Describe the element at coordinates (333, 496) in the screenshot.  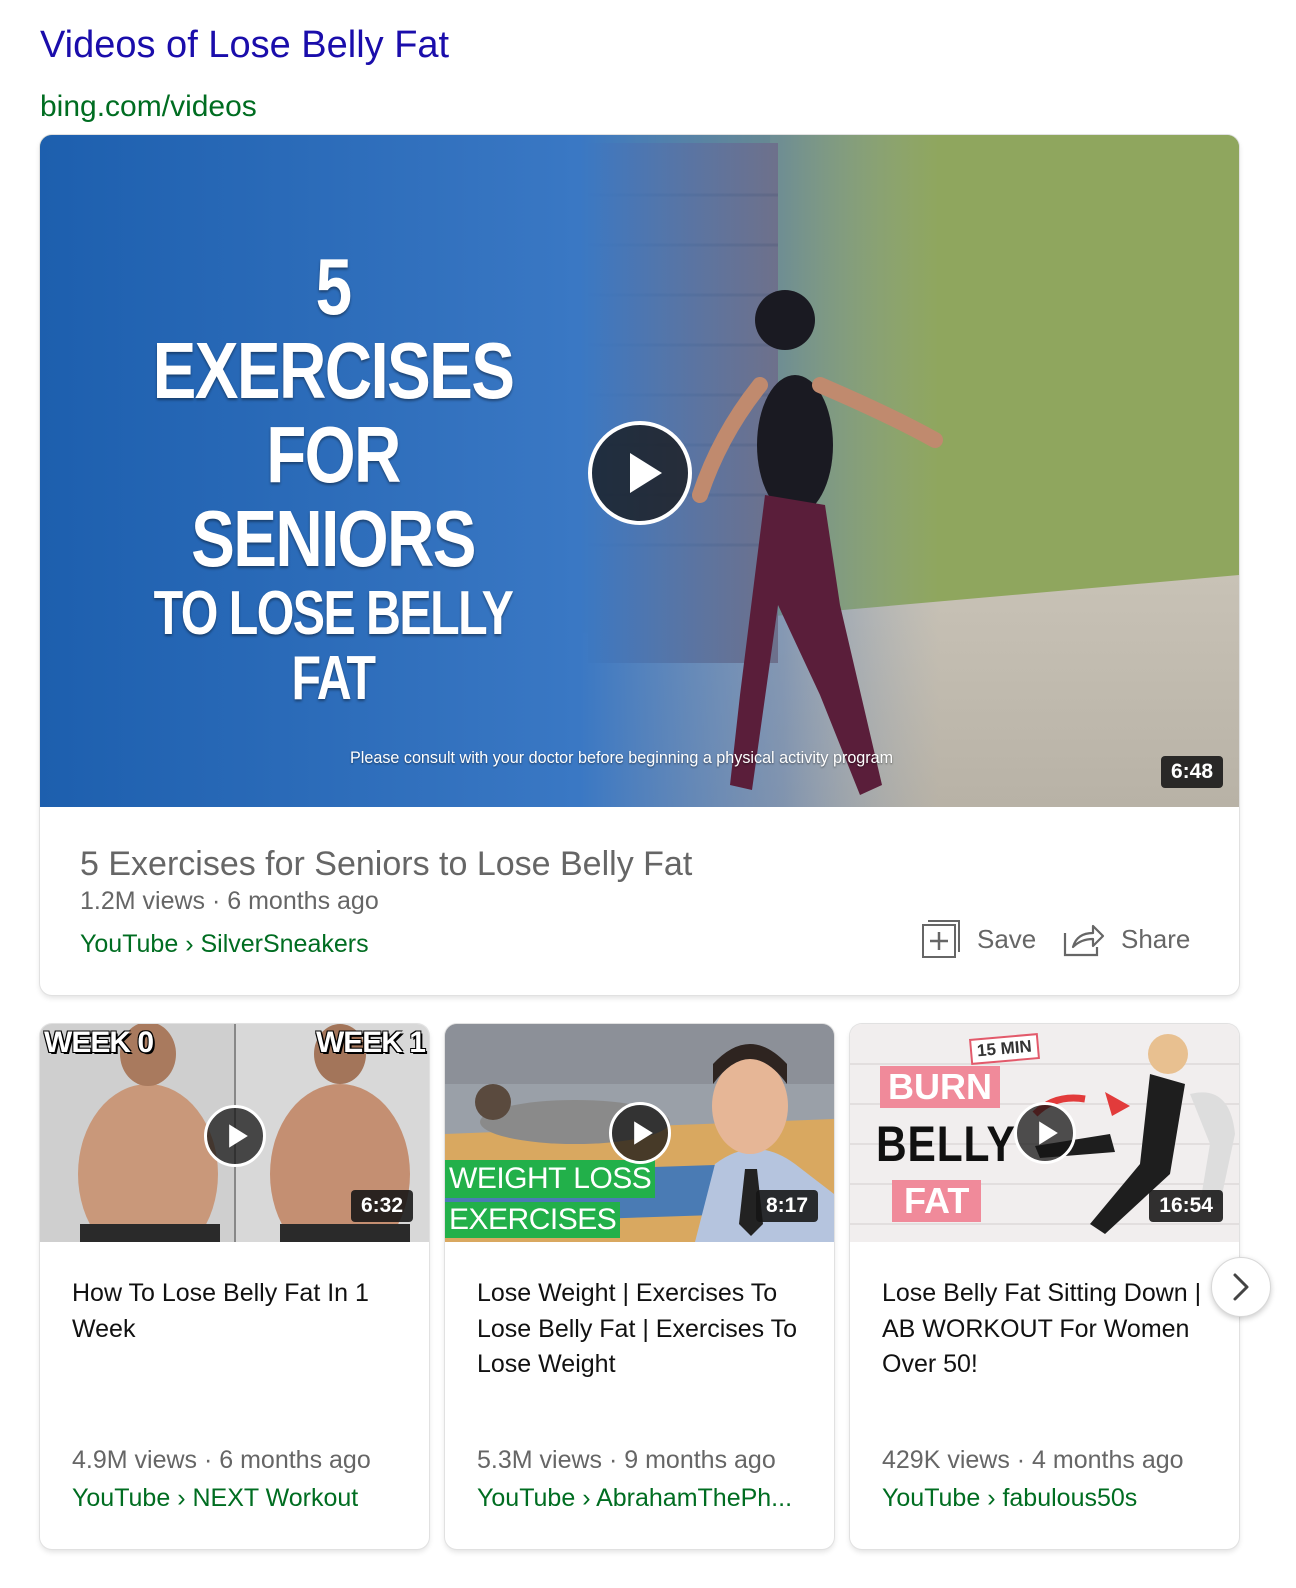
I see `thumb-headline-line2: FOR SENIORS` at that location.